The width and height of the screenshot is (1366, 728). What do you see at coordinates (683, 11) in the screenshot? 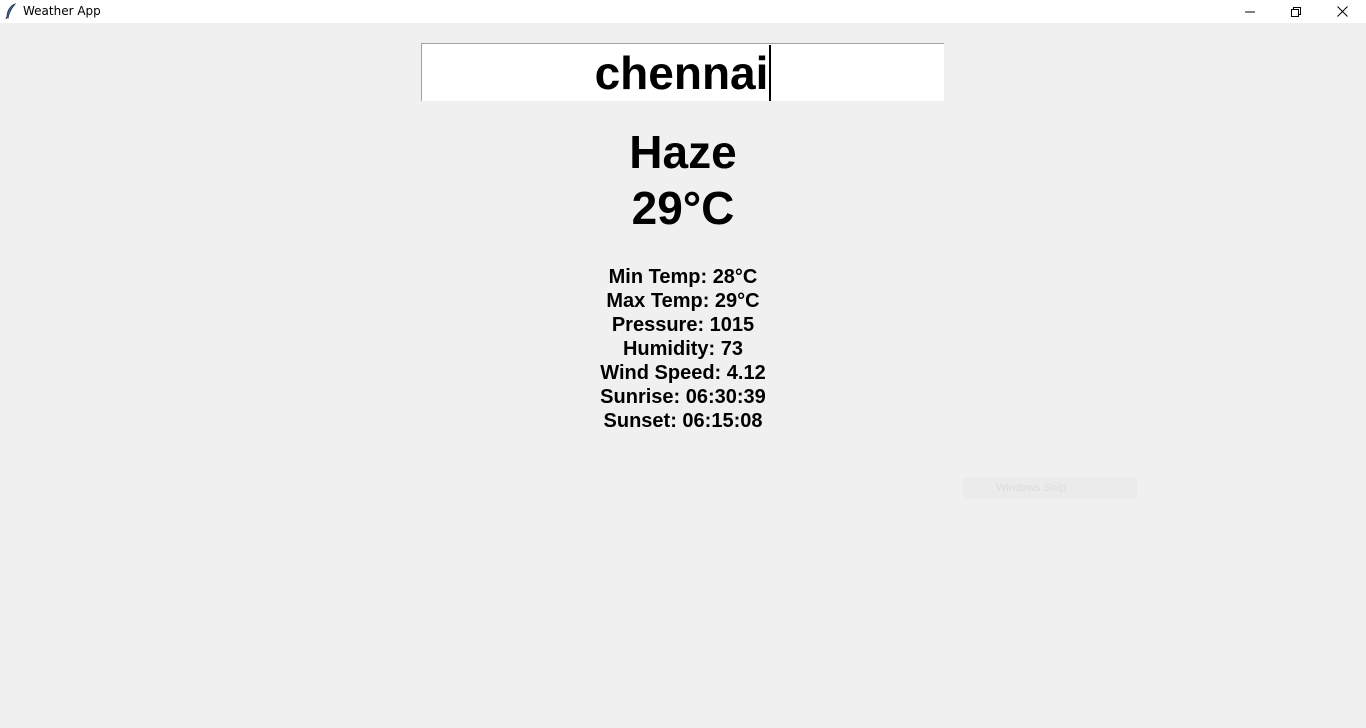
I see `title-bar: Weather App` at bounding box center [683, 11].